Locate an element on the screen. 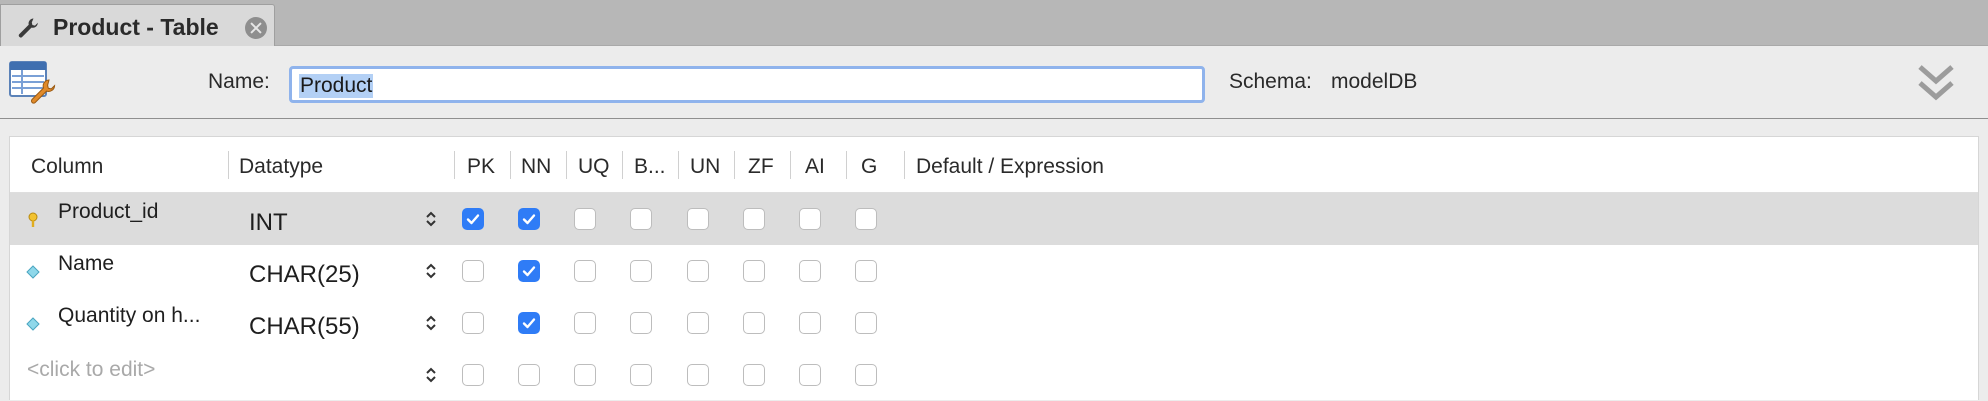 This screenshot has height=401, width=1988. header-zf: ZF is located at coordinates (761, 167).